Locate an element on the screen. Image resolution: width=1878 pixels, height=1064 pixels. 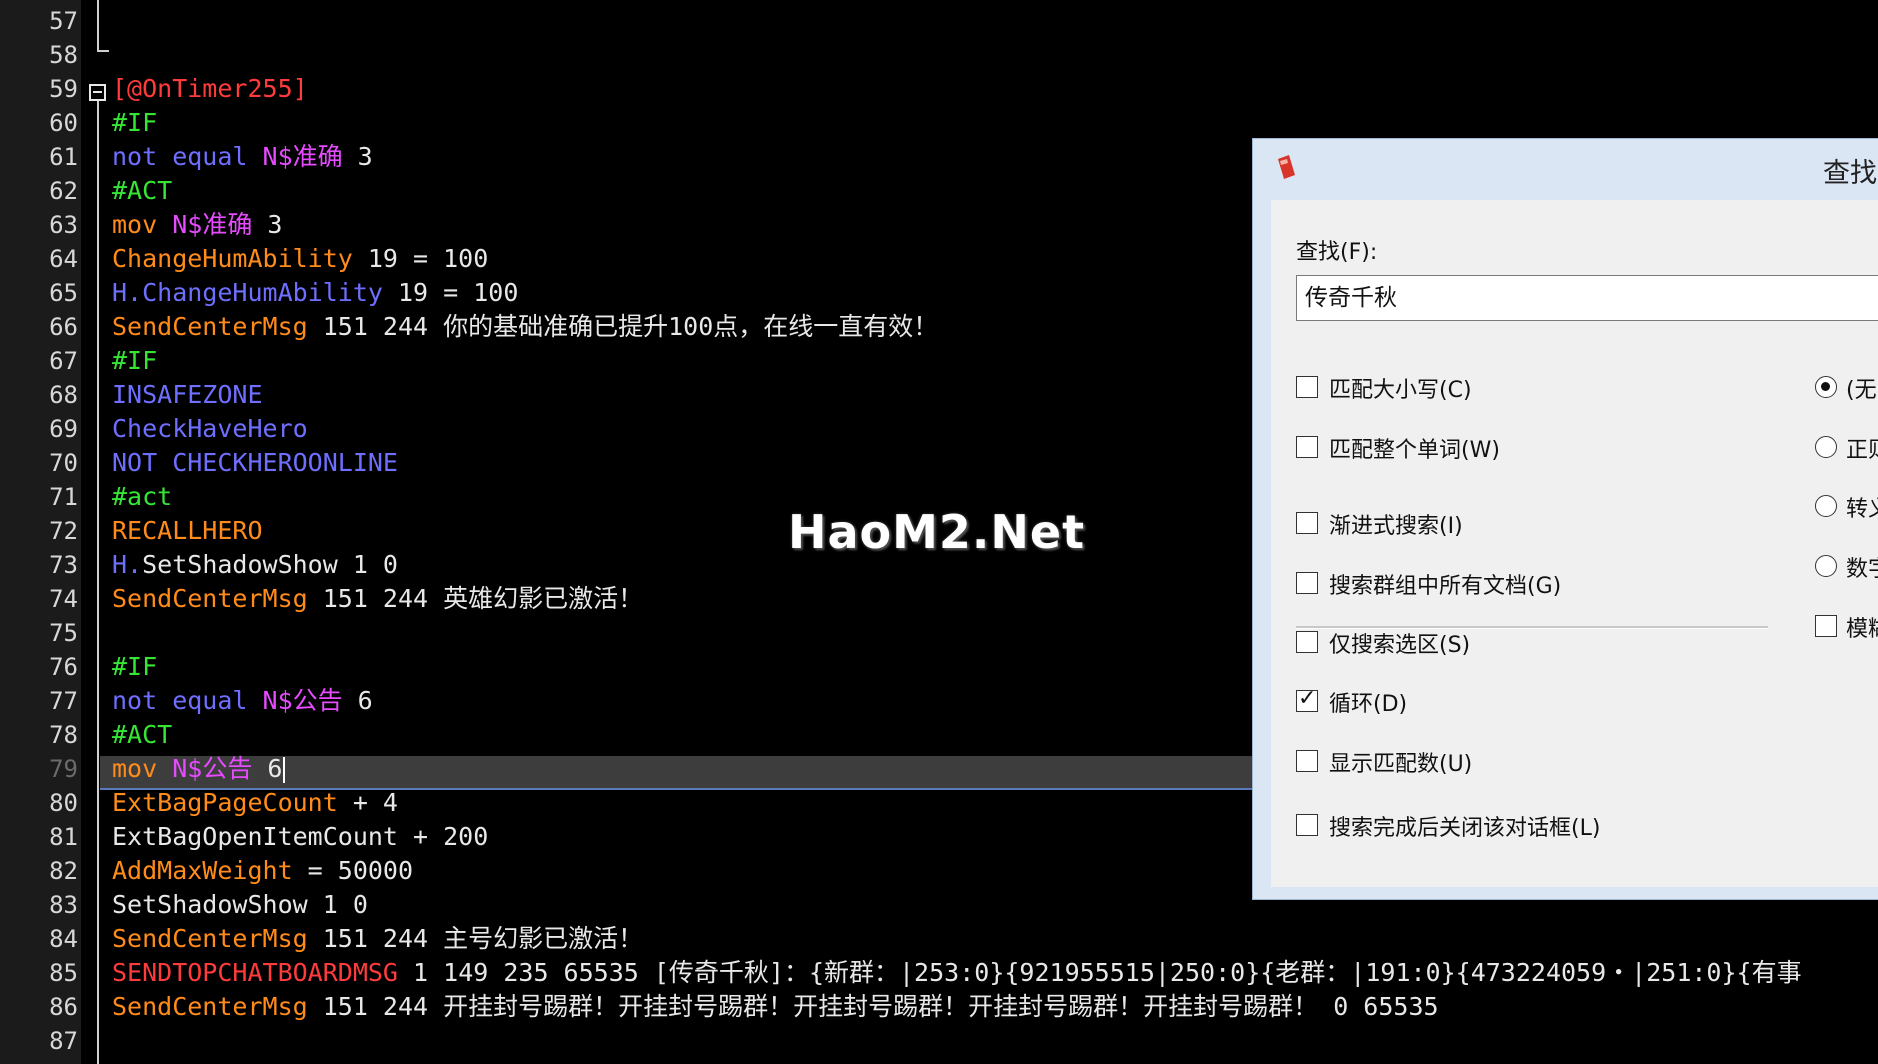
code-token: CheckHaveHero is located at coordinates (210, 428).